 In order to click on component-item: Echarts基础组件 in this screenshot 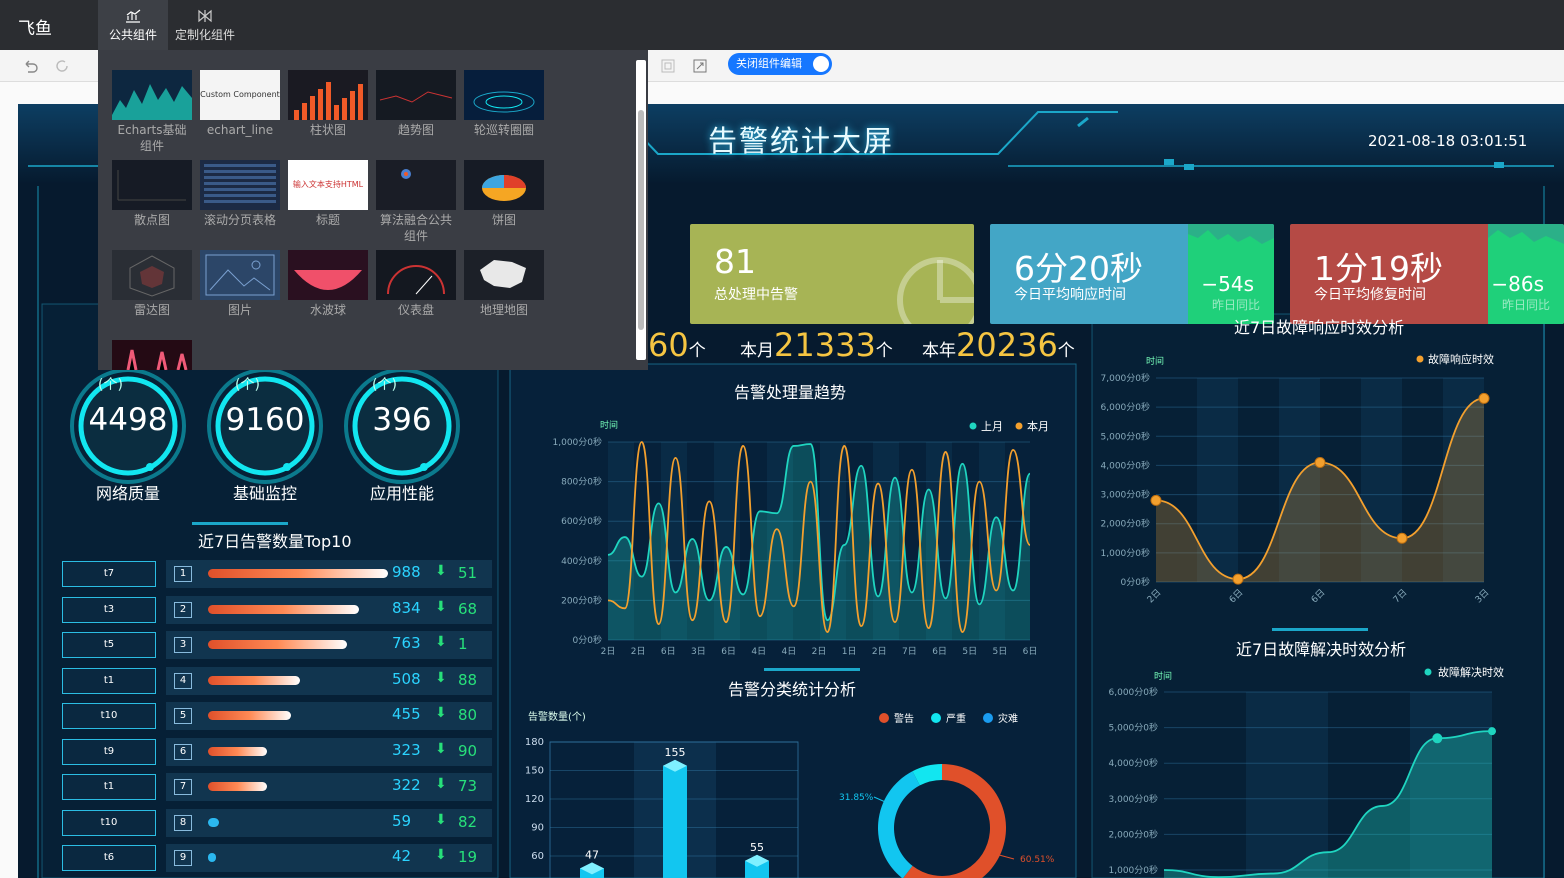, I will do `click(152, 112)`.